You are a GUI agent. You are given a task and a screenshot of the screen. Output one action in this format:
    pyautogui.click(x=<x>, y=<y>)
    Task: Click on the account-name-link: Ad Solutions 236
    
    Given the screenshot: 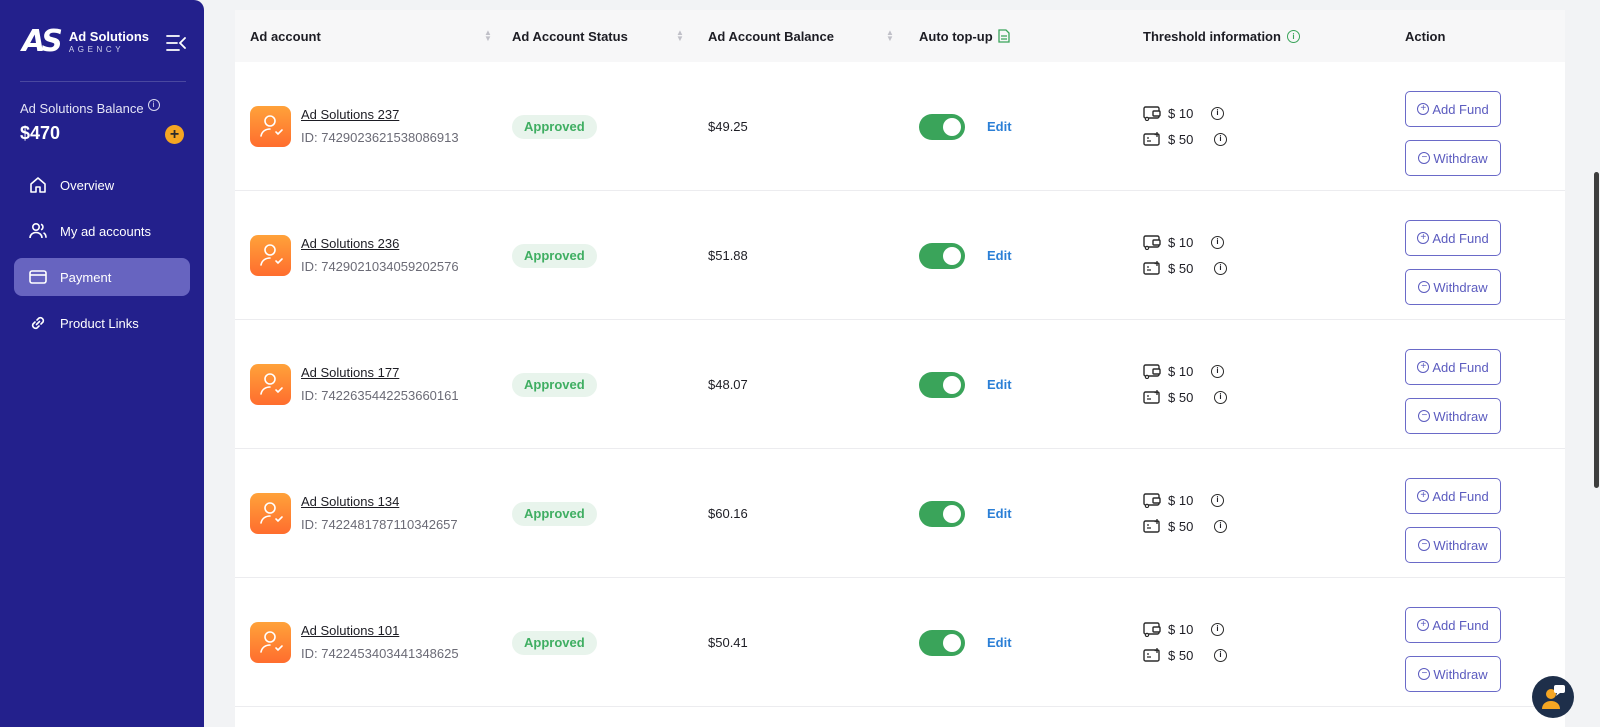 What is the action you would take?
    pyautogui.click(x=350, y=243)
    